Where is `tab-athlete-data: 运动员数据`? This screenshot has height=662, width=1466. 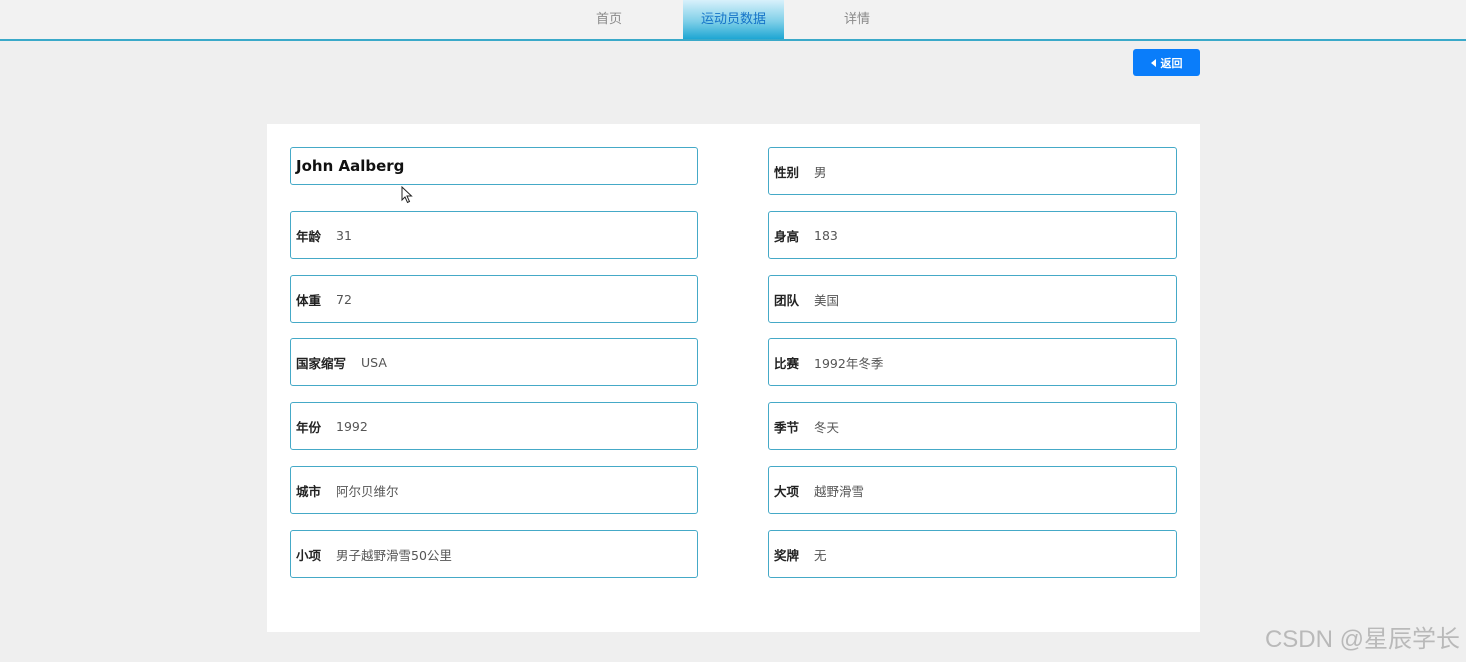
tab-athlete-data: 运动员数据 is located at coordinates (733, 19).